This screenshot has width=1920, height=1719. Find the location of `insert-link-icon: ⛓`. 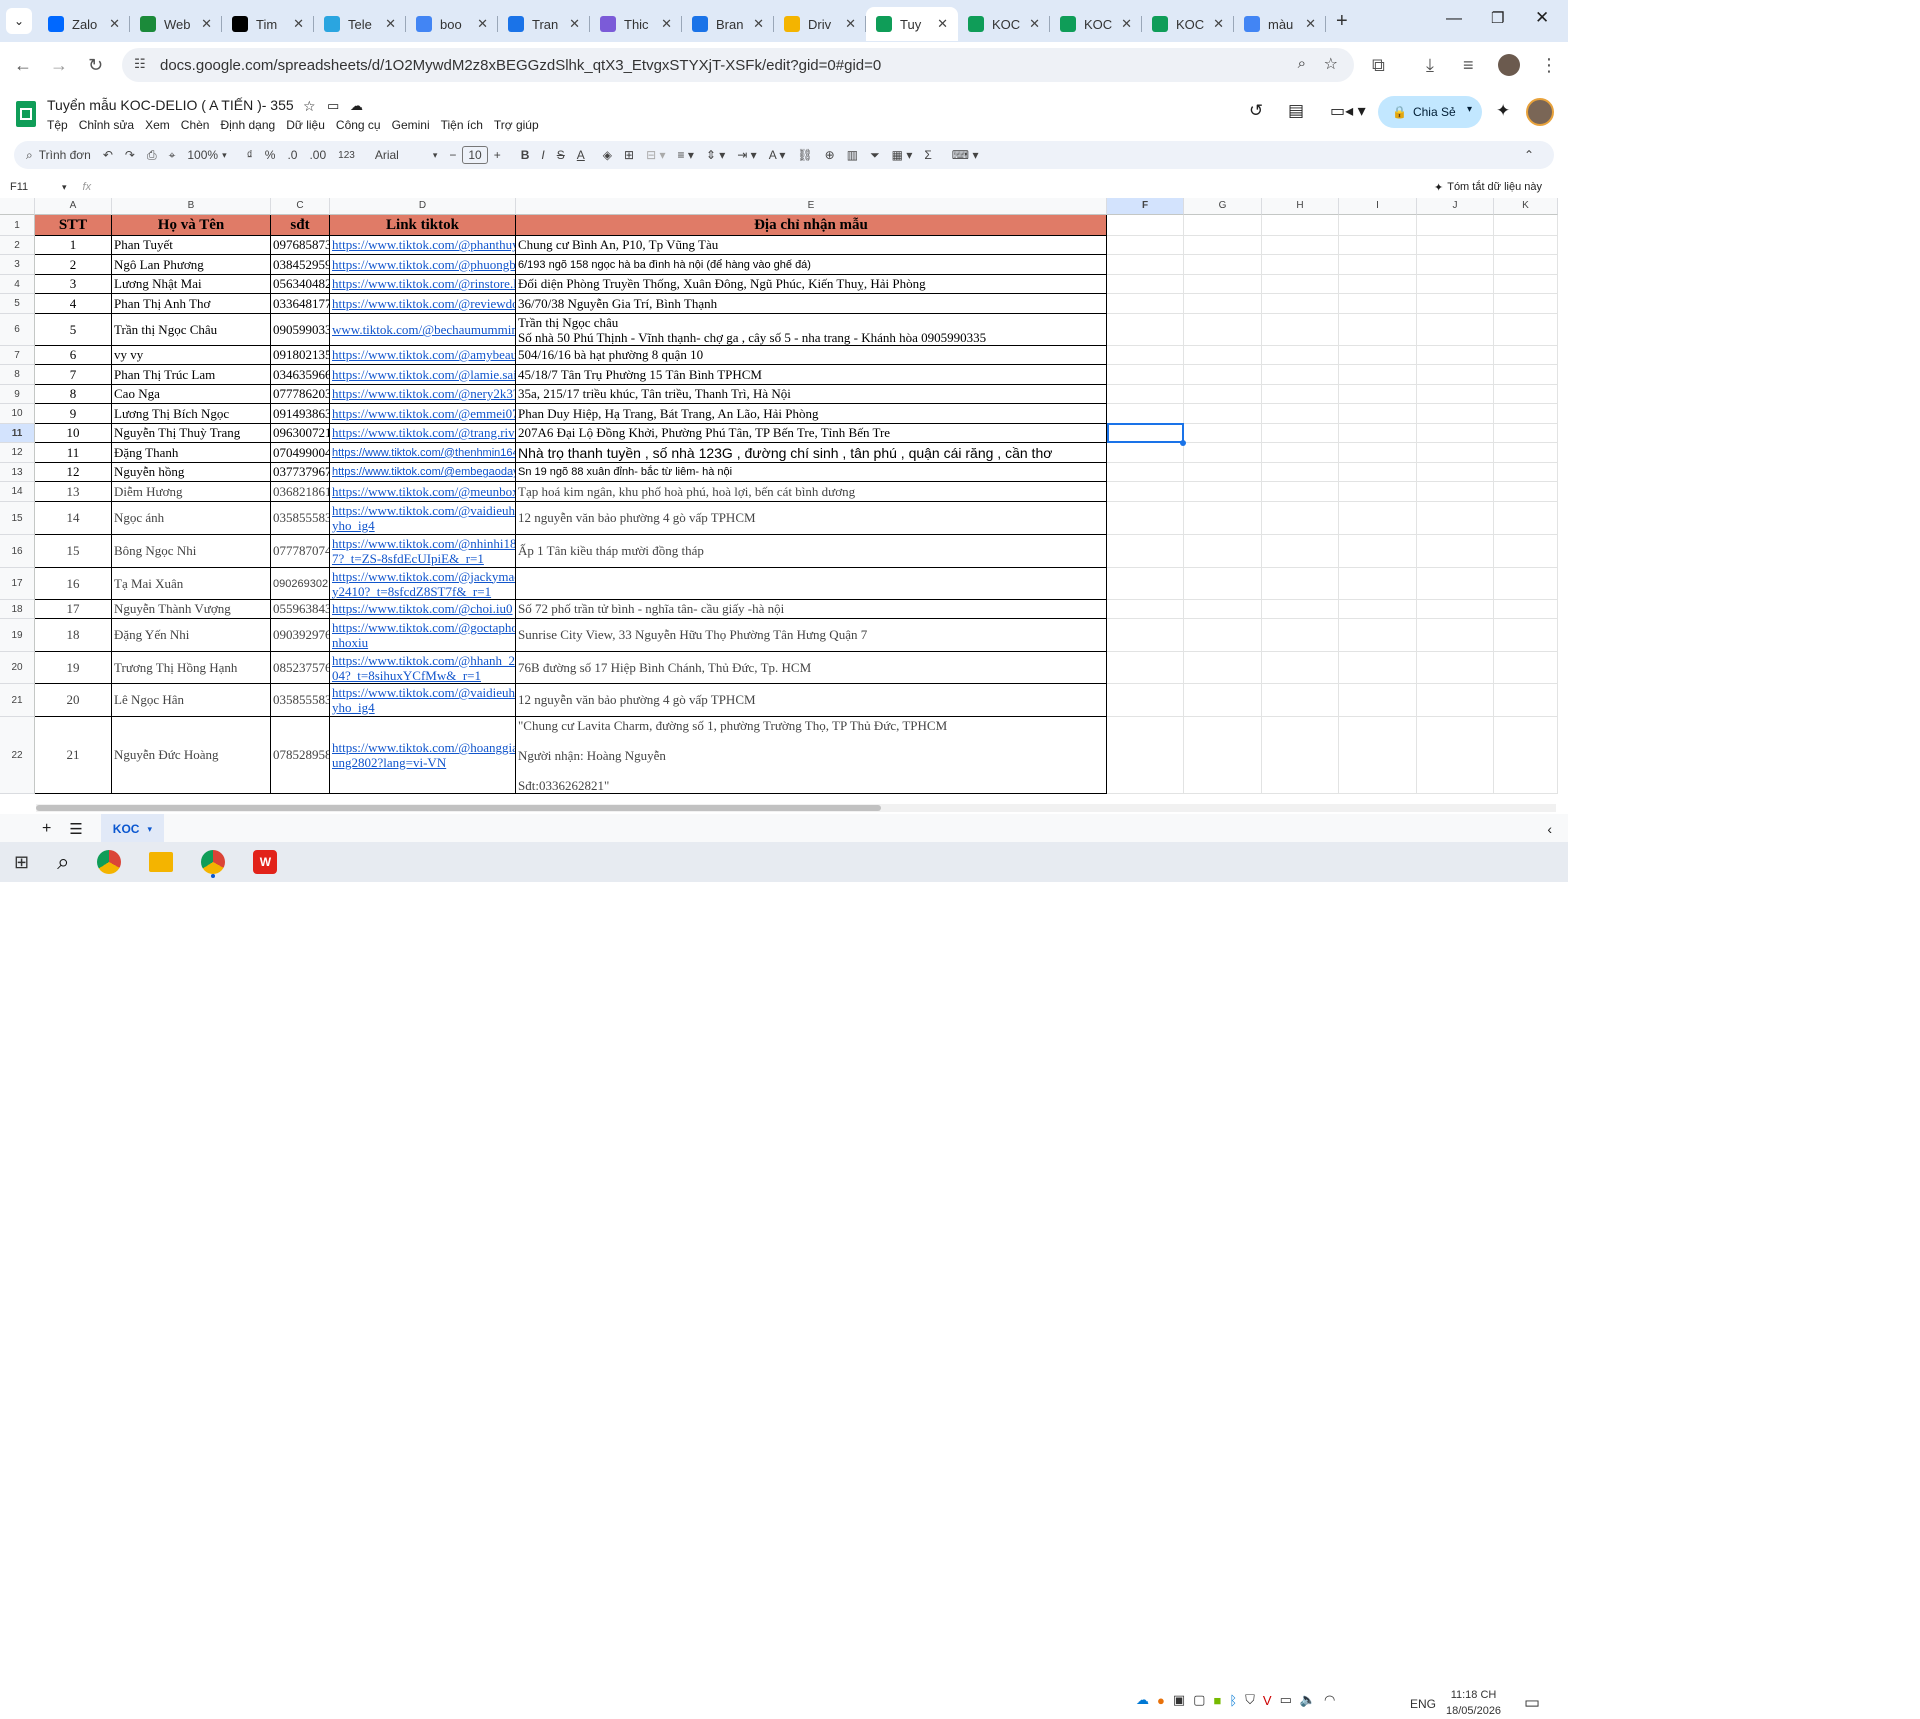

insert-link-icon: ⛓ is located at coordinates (804, 155).